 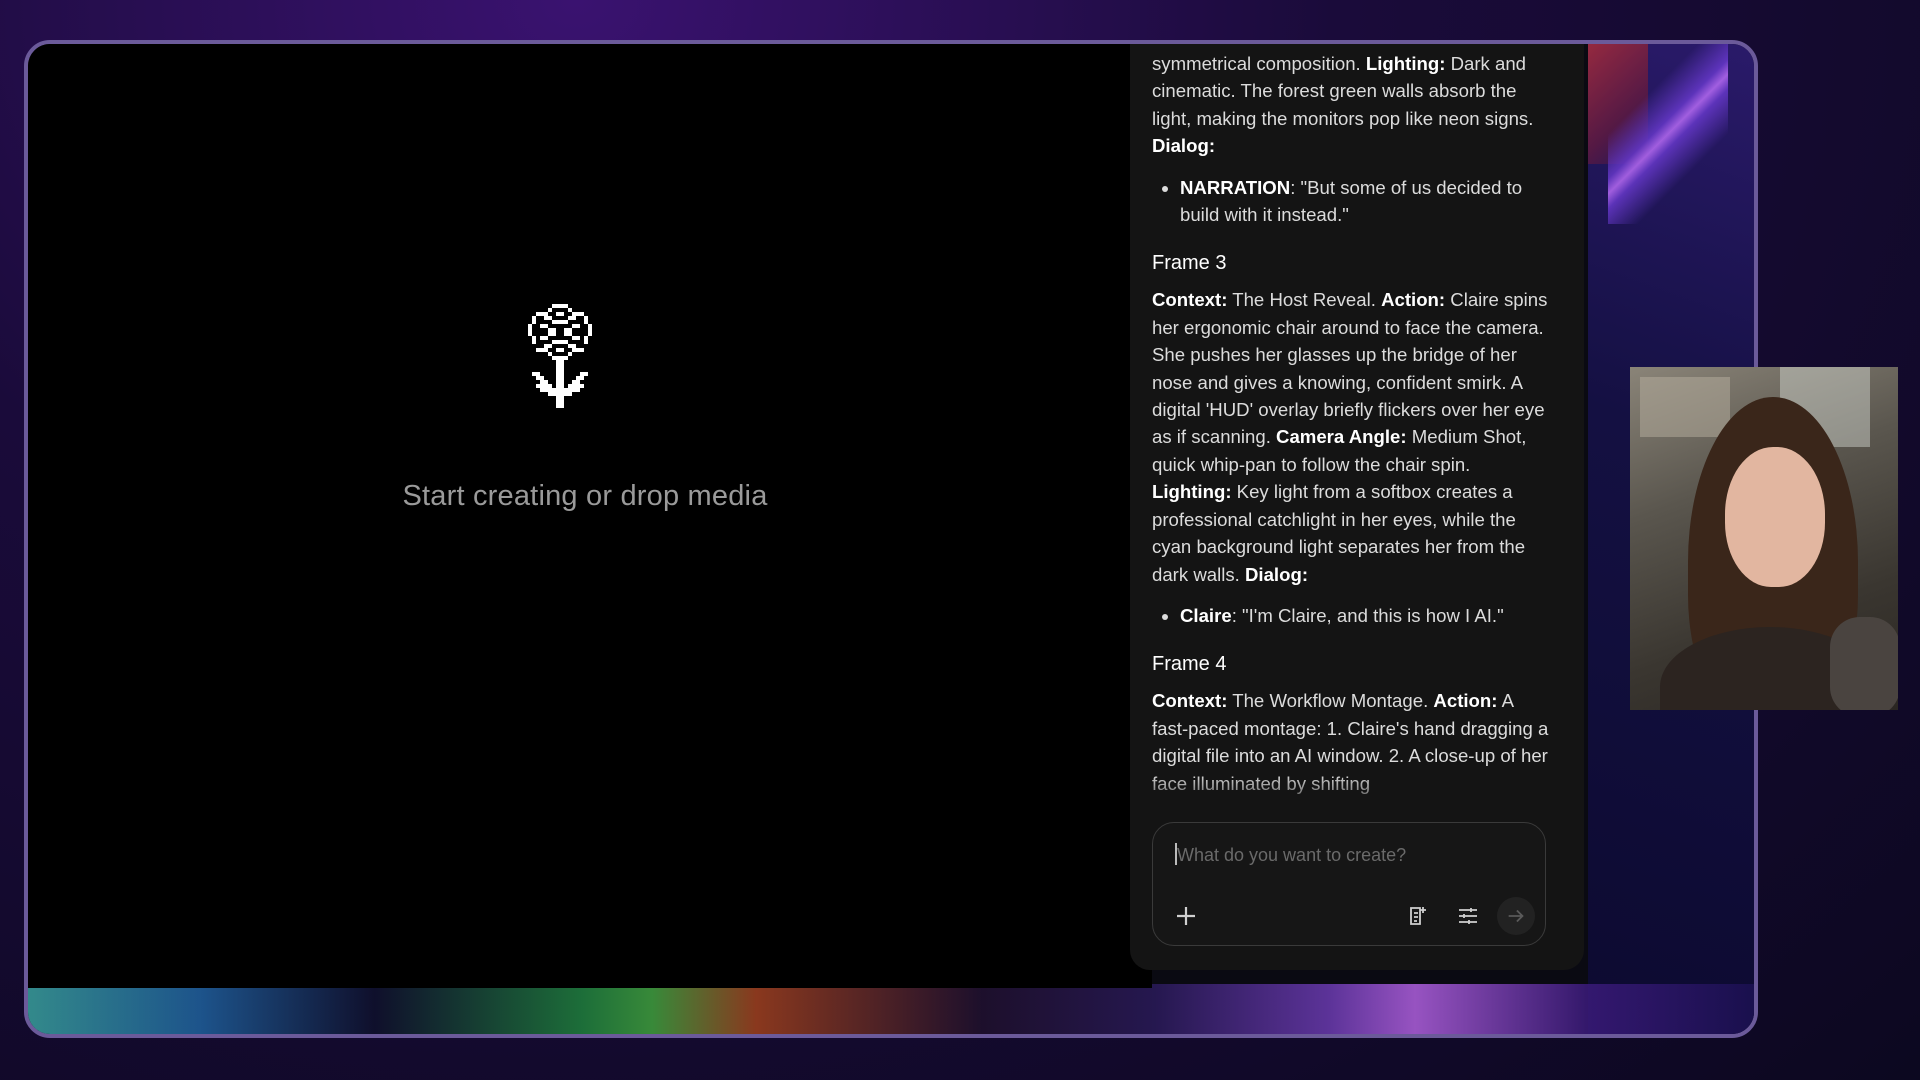 I want to click on prompt-composer, so click(x=1349, y=884).